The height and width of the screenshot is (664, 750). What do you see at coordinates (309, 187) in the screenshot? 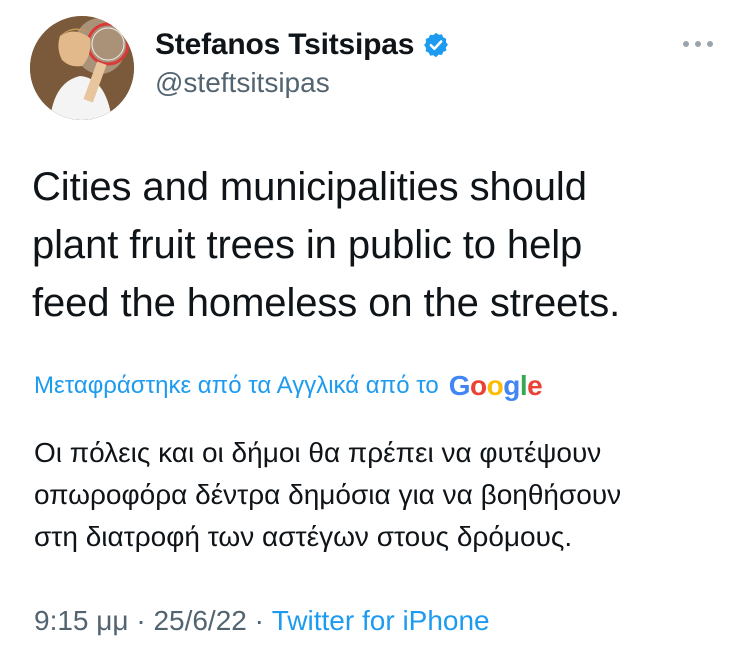
I see `tweet-text-line: Cities and municipalities should` at bounding box center [309, 187].